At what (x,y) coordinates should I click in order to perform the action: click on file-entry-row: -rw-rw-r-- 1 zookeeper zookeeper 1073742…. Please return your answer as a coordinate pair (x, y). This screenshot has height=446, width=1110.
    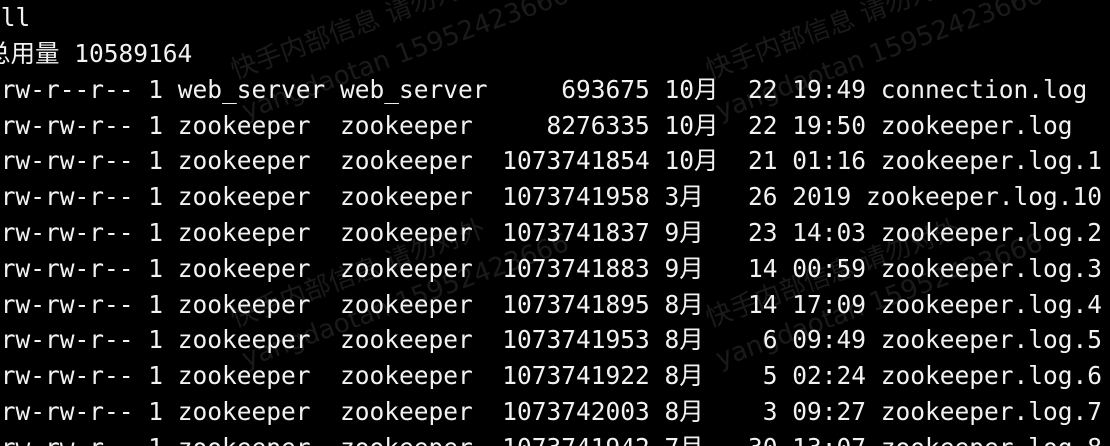
    Looking at the image, I should click on (551, 411).